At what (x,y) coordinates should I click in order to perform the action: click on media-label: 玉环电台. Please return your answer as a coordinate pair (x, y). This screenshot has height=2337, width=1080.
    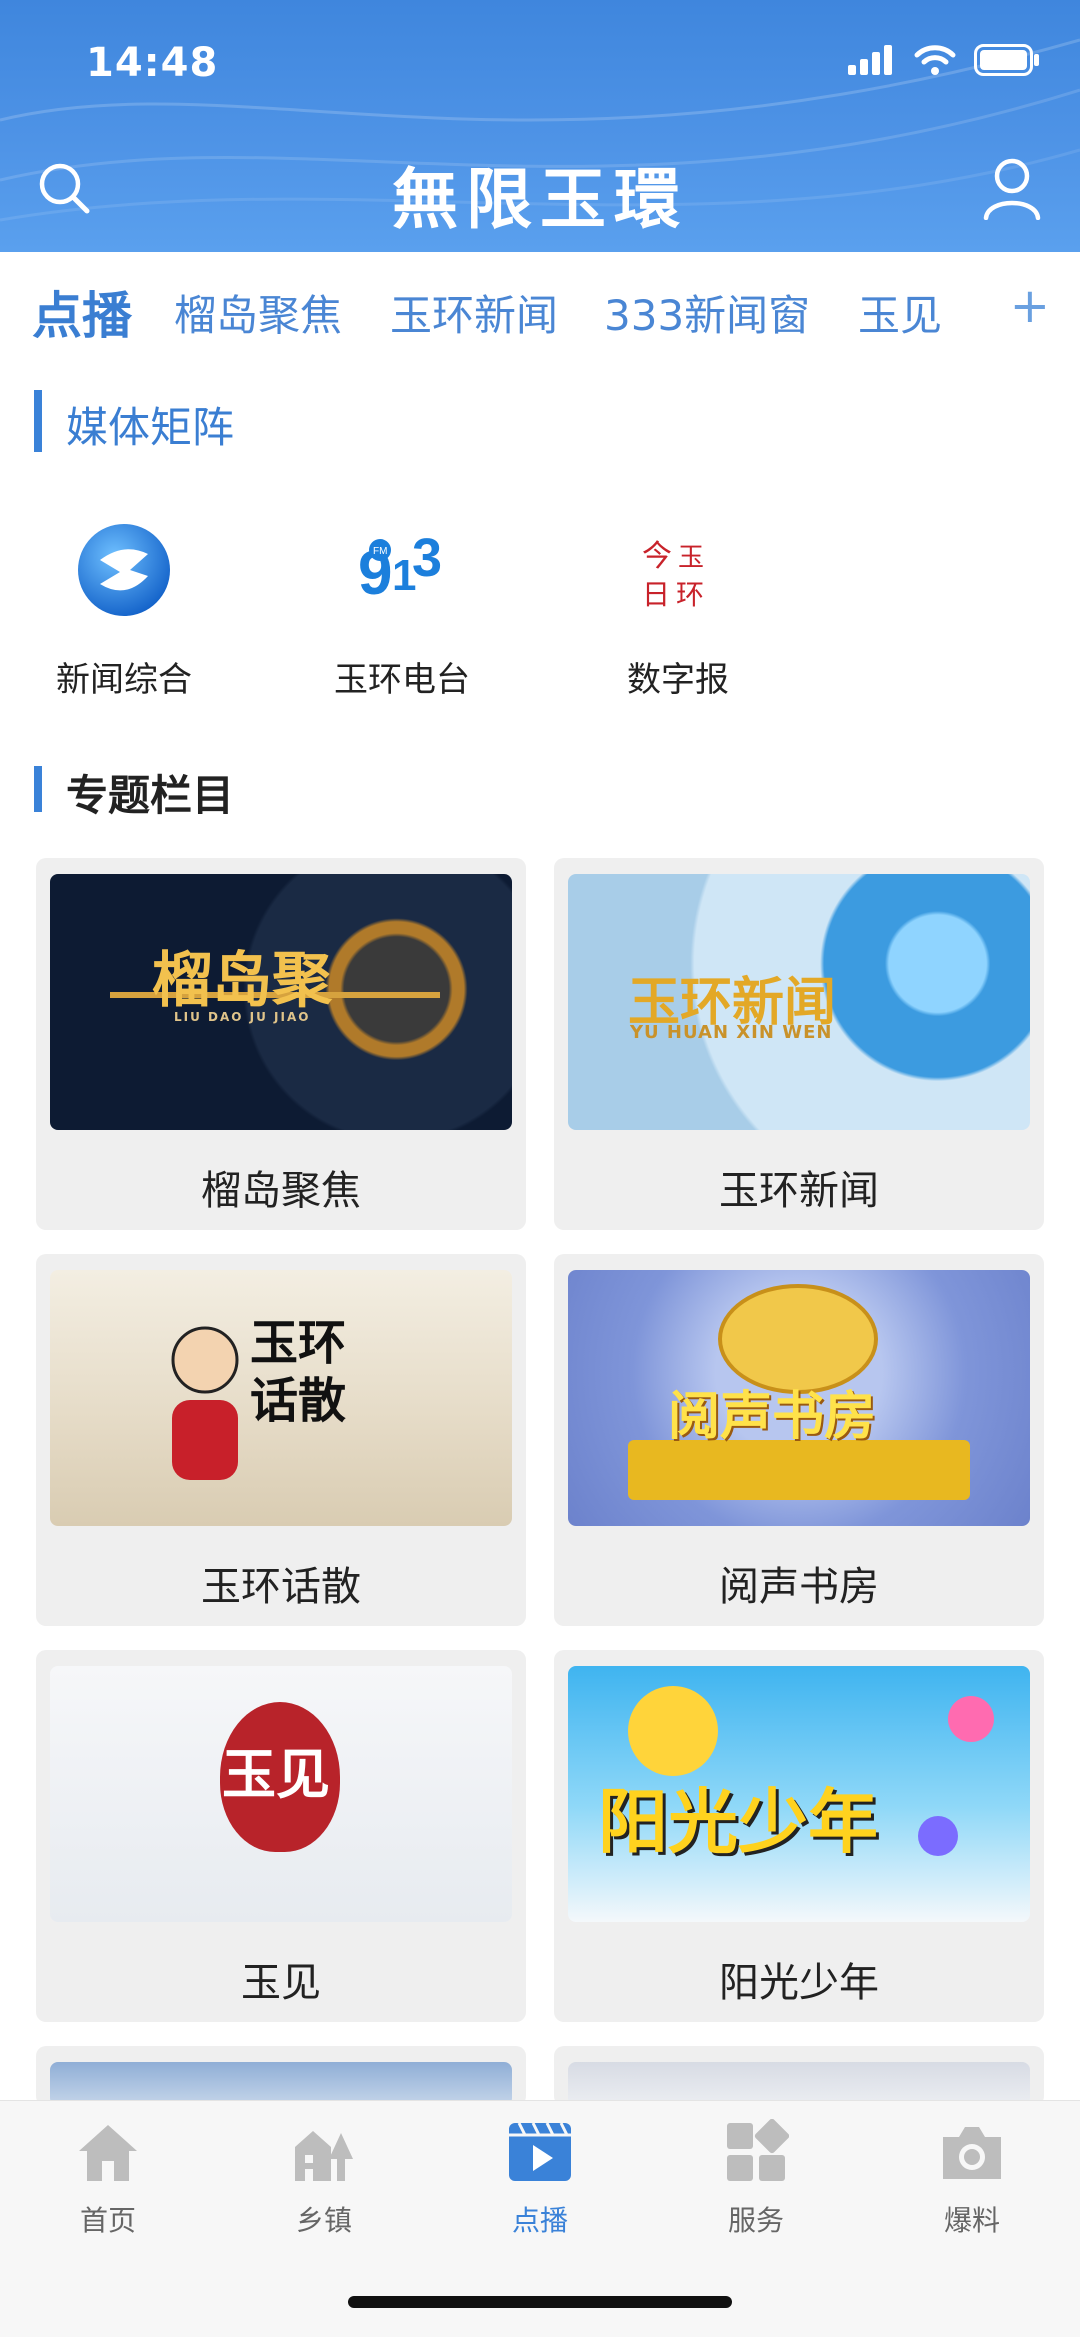
    Looking at the image, I should click on (402, 680).